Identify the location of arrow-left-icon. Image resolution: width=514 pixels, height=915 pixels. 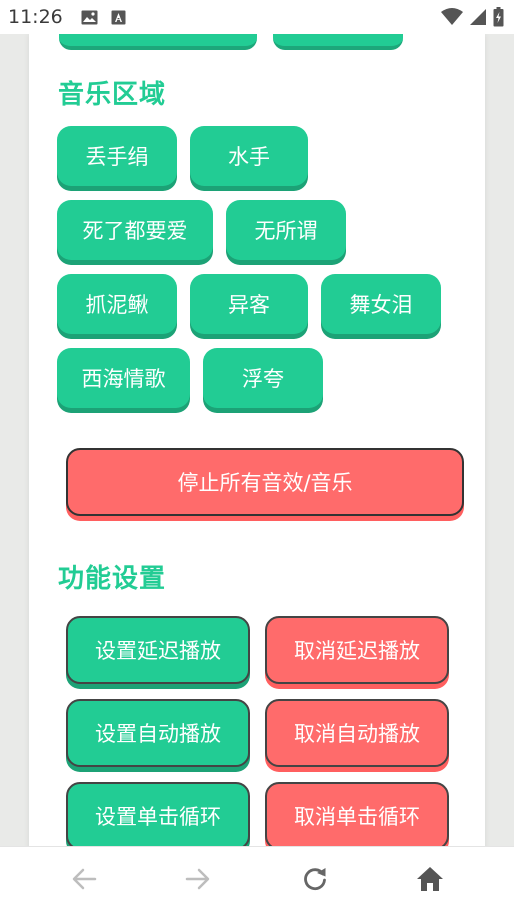
(84, 881).